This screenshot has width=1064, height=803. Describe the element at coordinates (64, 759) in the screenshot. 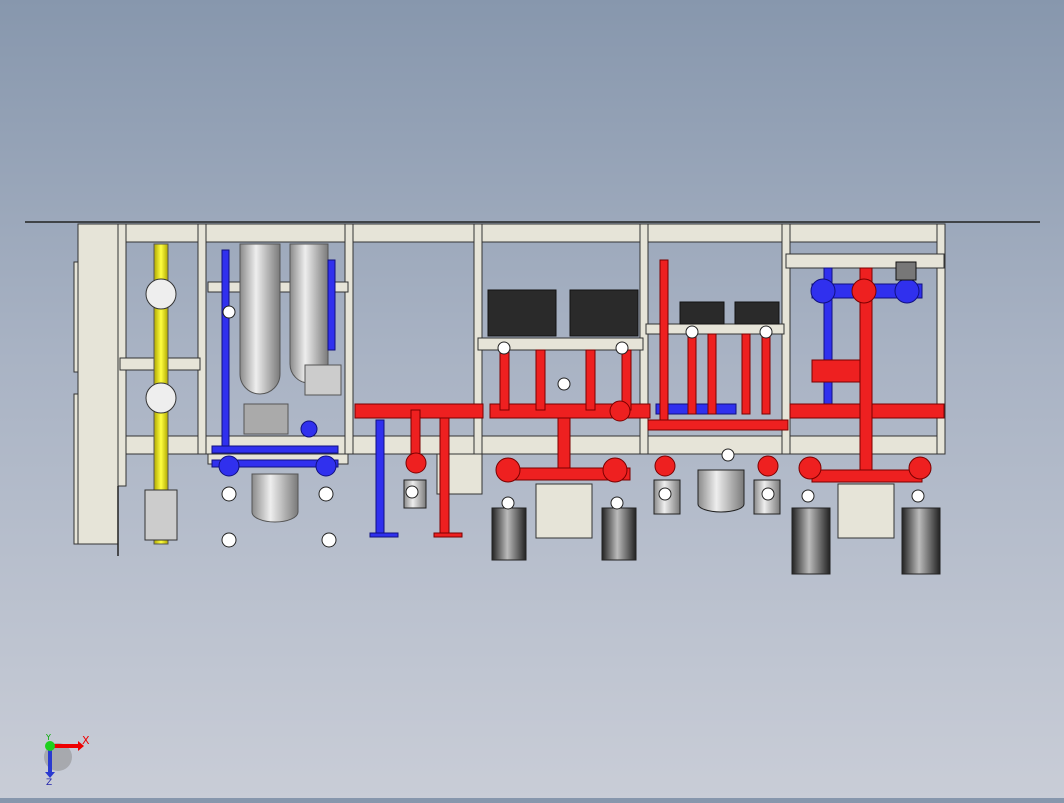

I see `axis-triad` at that location.